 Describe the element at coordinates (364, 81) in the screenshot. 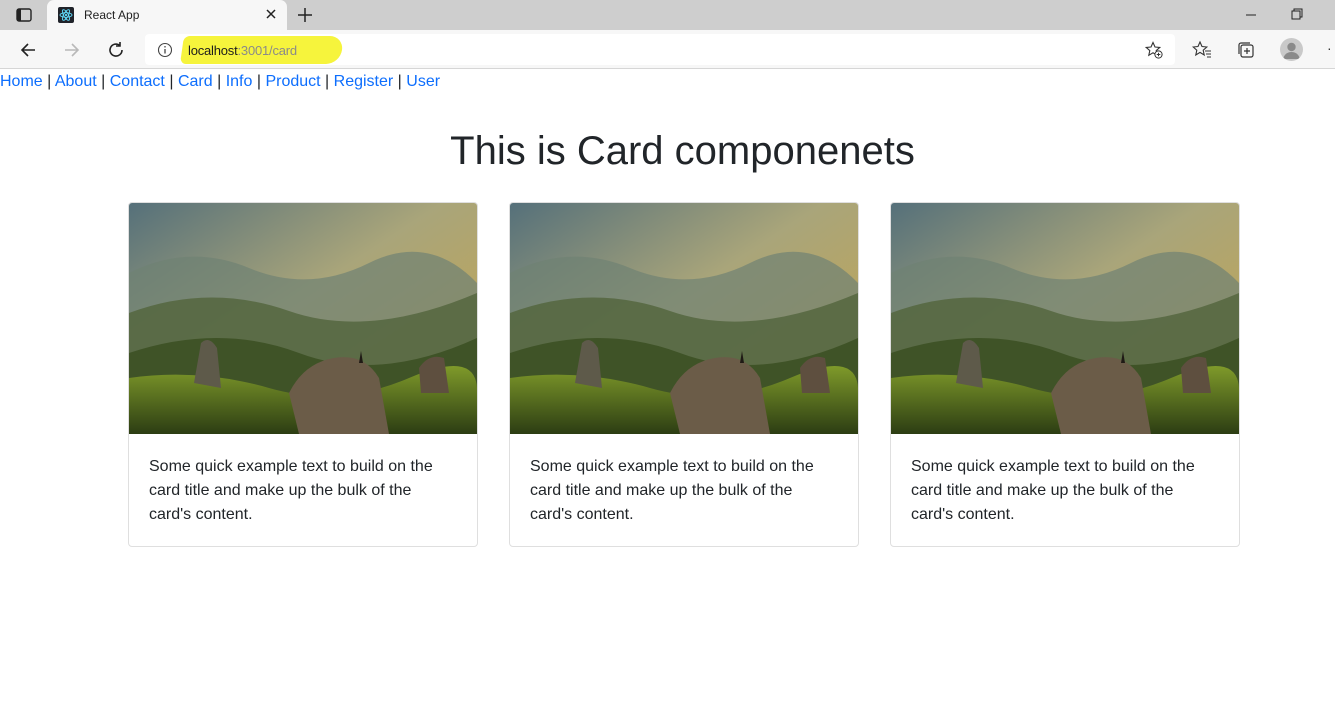

I see `nav-link-register: Register` at that location.